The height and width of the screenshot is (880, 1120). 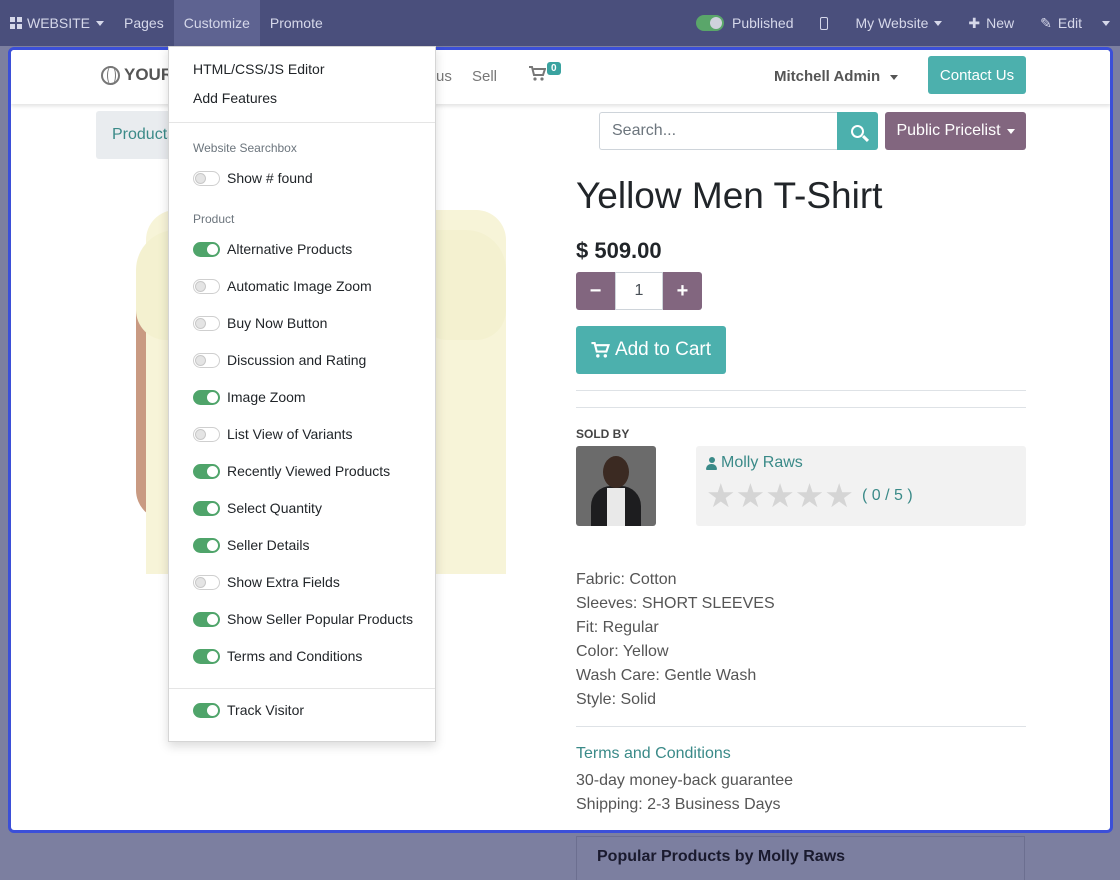 I want to click on nav-contact-us: us, so click(x=444, y=76).